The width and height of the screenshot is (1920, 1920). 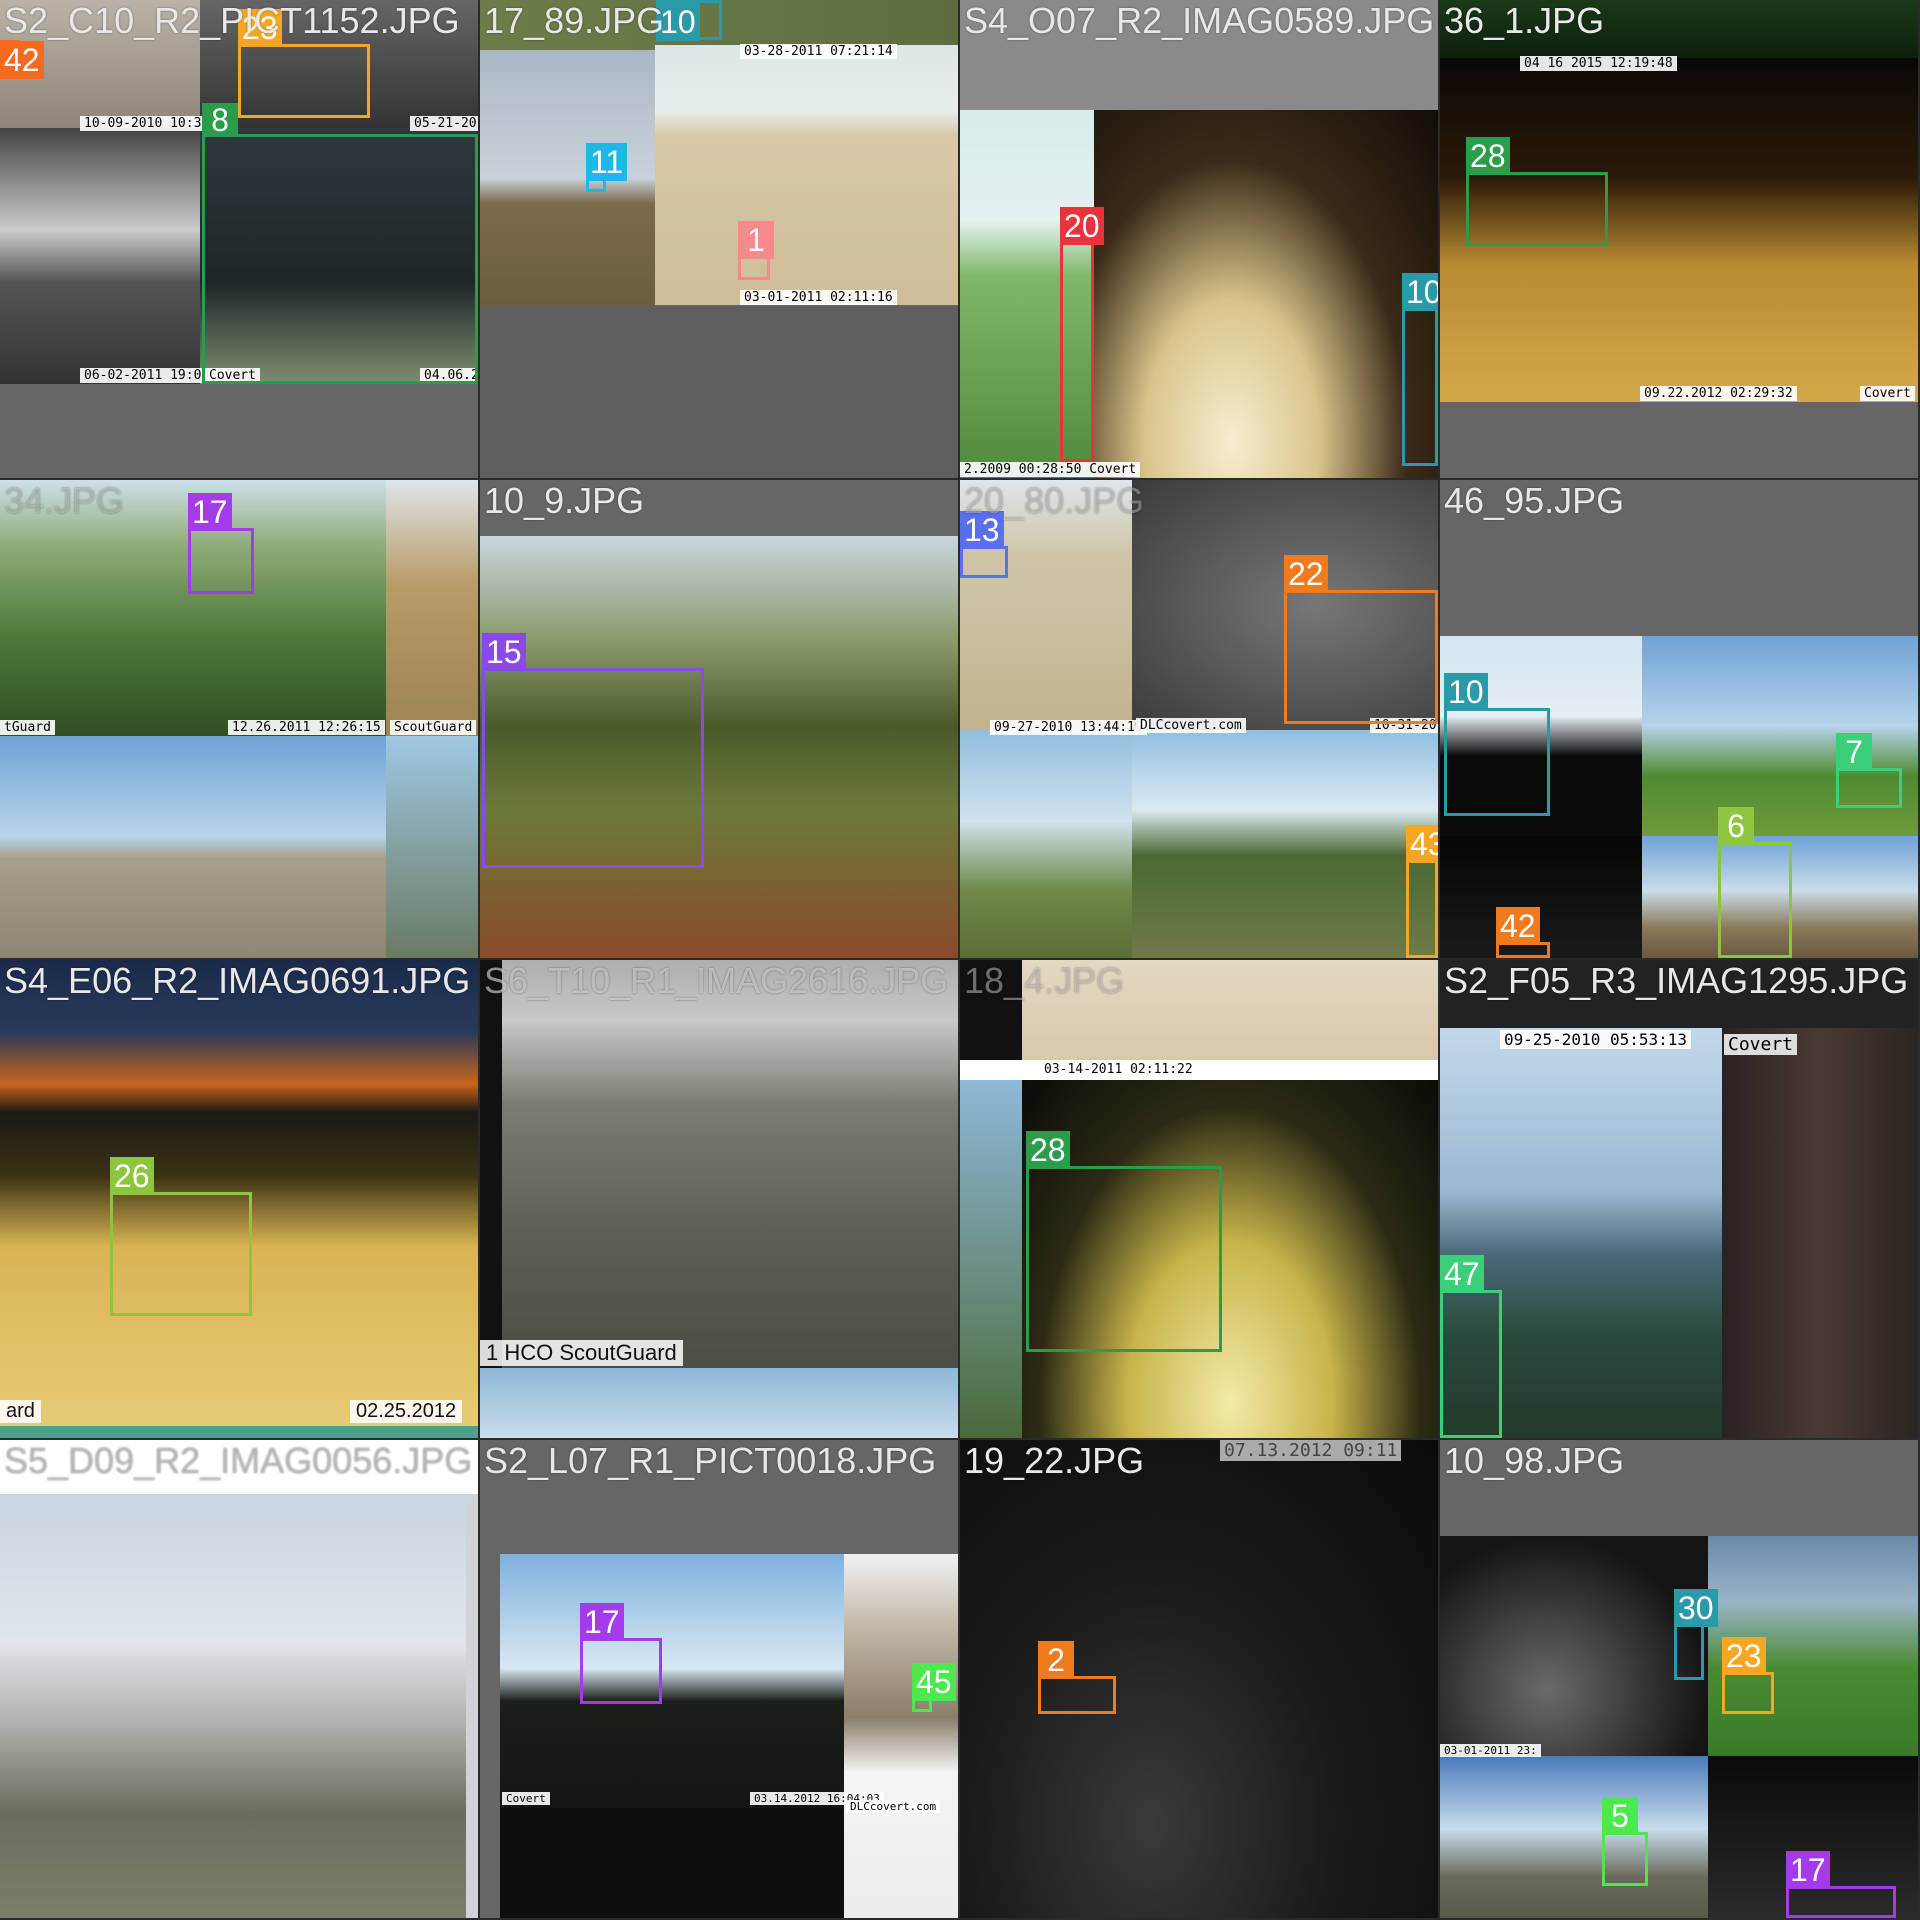 I want to click on timestamp: 12.26.2011 12:26:15, so click(x=306, y=727).